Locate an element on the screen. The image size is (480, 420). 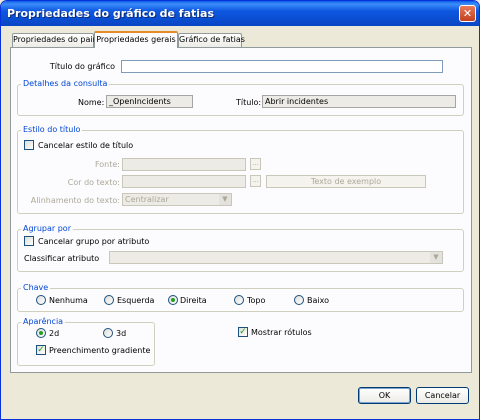
appearance-2d-radio is located at coordinates (41, 333).